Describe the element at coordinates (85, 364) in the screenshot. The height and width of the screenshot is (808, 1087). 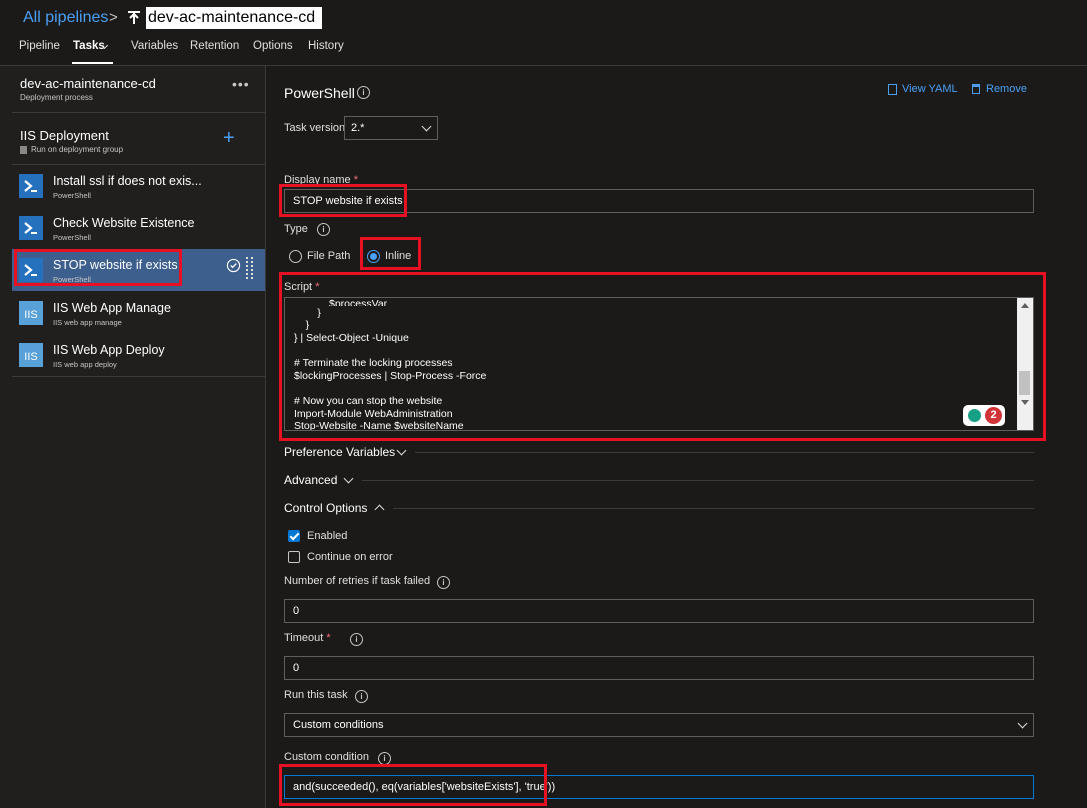
I see `task-subtitle: IIS web app deploy` at that location.